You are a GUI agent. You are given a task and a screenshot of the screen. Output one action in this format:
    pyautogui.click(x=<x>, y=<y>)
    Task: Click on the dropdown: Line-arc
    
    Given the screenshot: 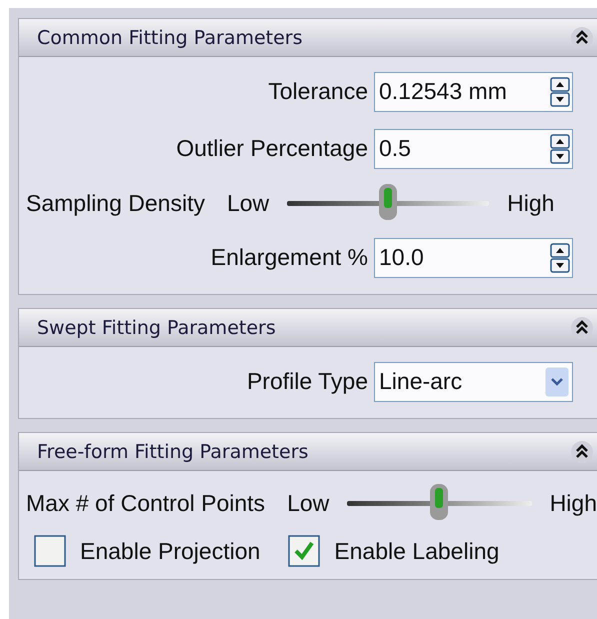 What is the action you would take?
    pyautogui.click(x=473, y=382)
    